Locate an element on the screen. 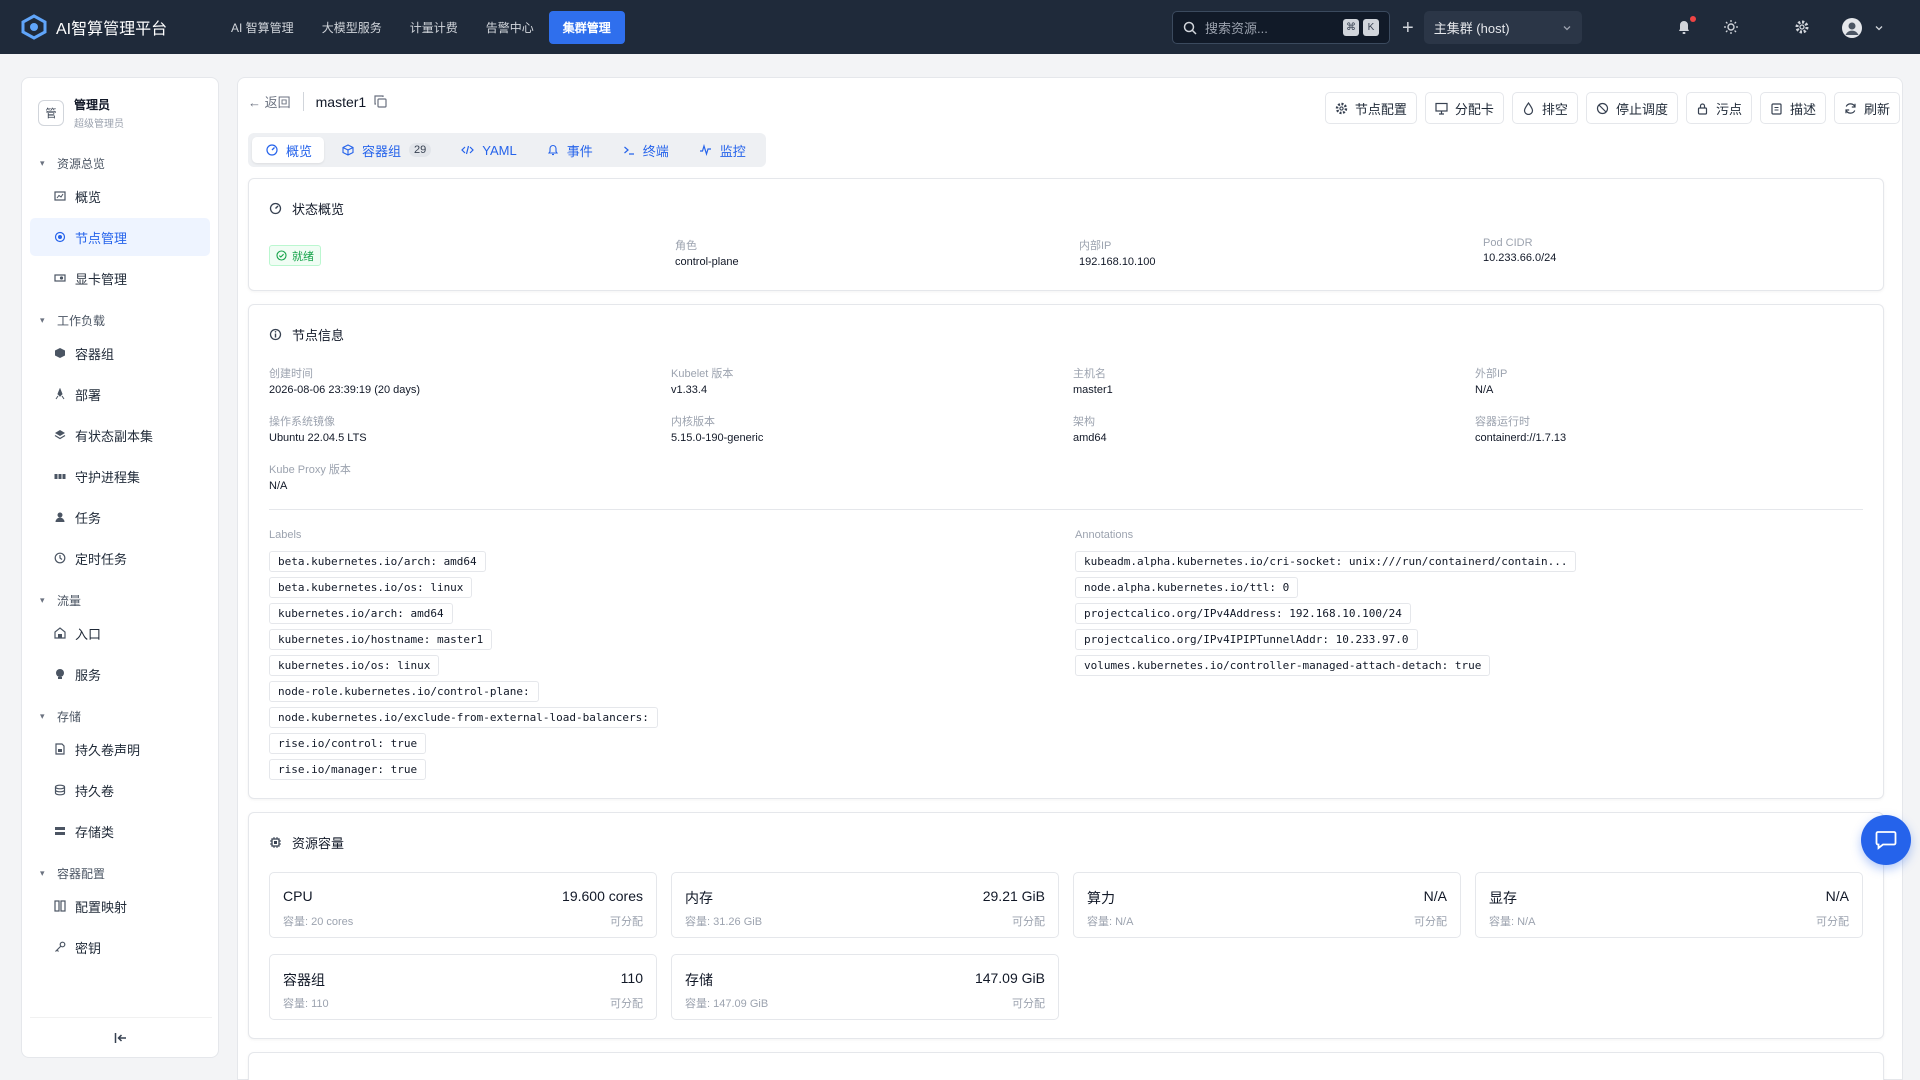  field-value: 5.15.0-190-generic is located at coordinates (717, 438).